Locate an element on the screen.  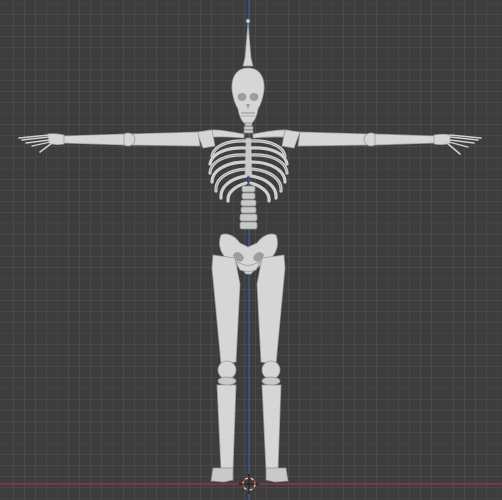
head-spike is located at coordinates (248, 42).